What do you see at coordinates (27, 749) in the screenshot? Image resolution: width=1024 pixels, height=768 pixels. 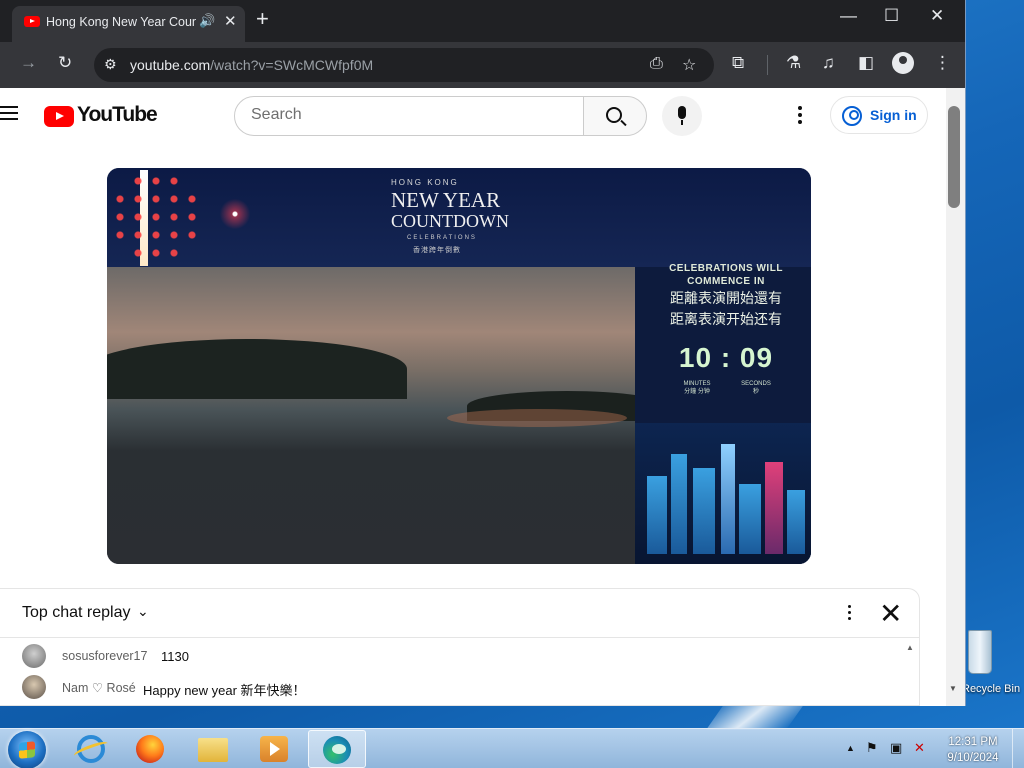 I see `start-button` at bounding box center [27, 749].